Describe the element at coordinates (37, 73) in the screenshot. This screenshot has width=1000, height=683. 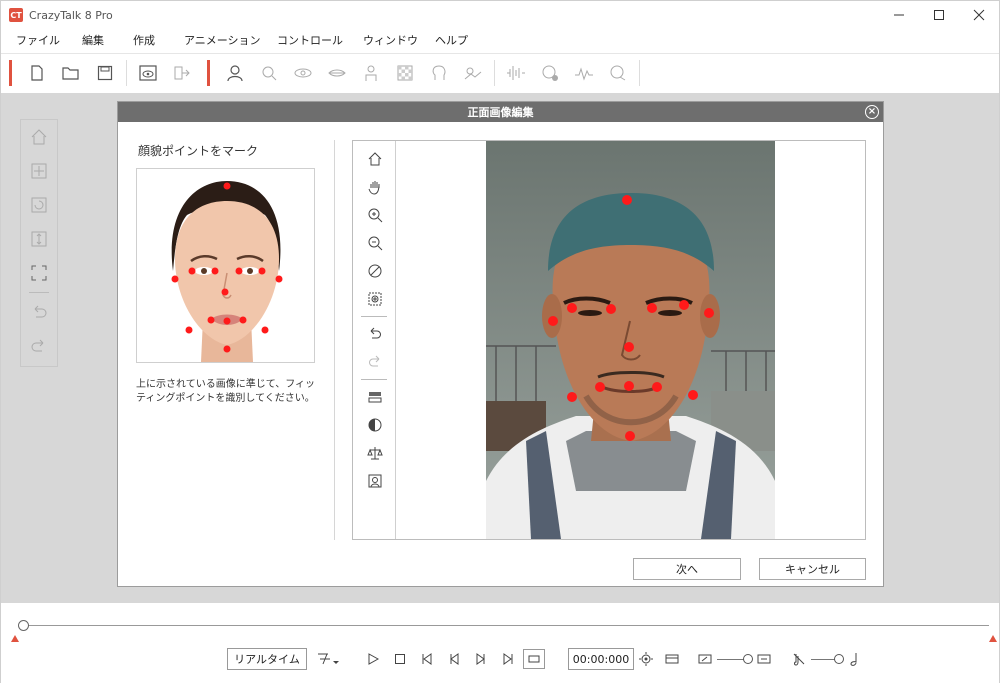
I see `new-file-icon` at that location.